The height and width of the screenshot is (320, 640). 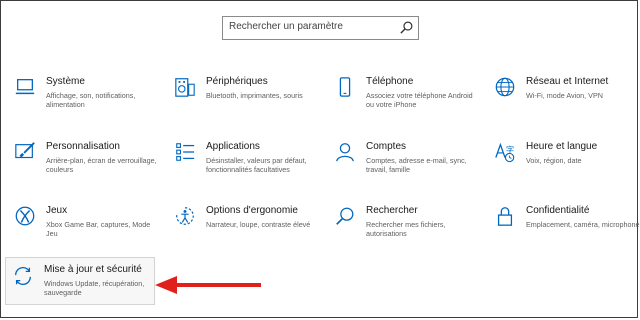 I want to click on setting-description: Bluetooth, imprimantes, souris, so click(x=254, y=95).